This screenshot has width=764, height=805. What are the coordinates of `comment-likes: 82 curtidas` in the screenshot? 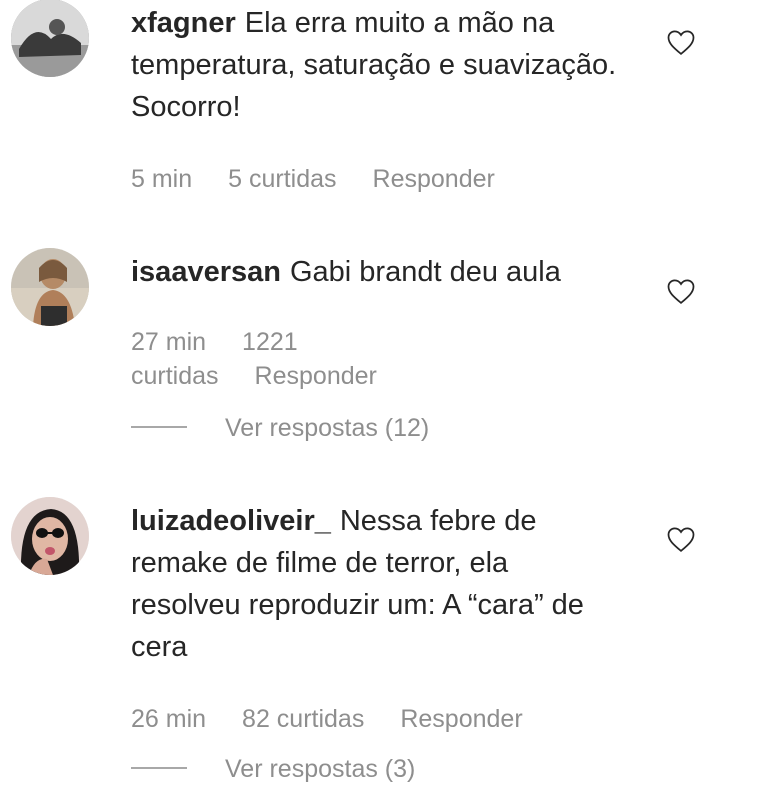 It's located at (303, 719).